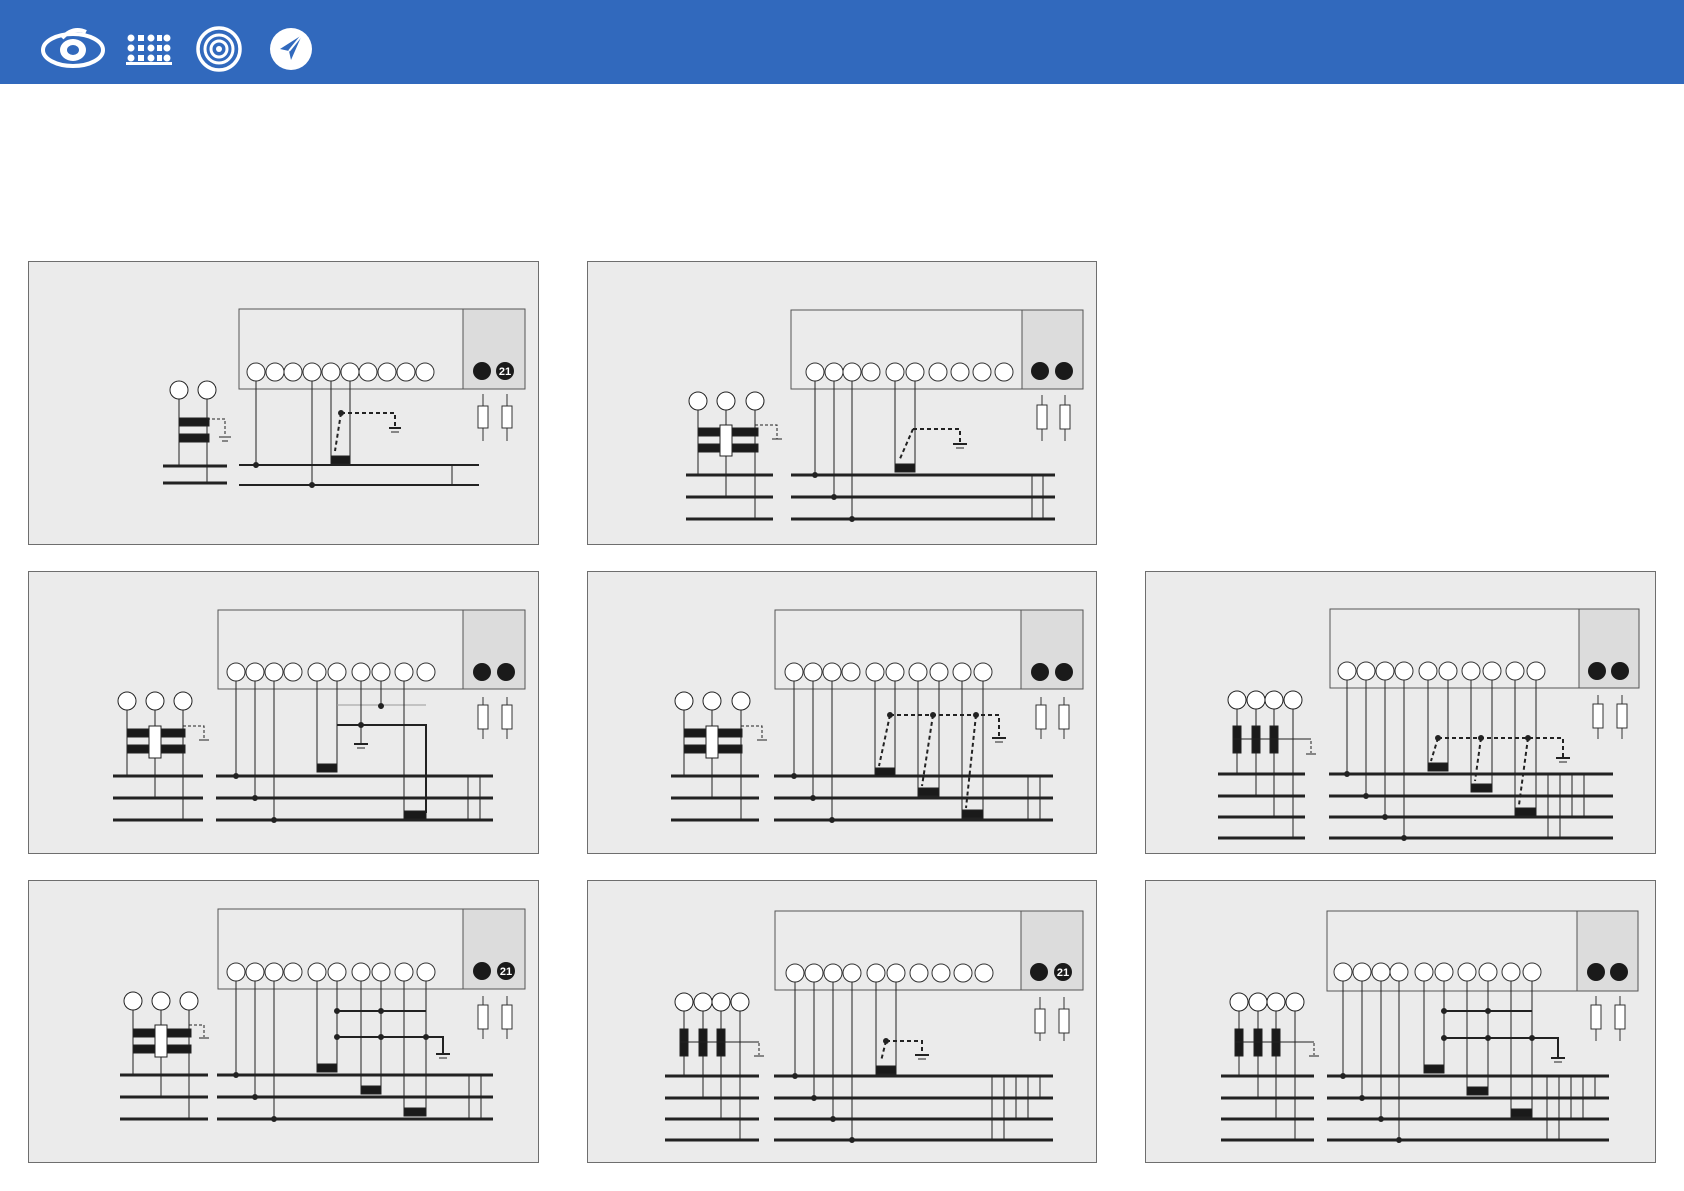 Image resolution: width=1684 pixels, height=1191 pixels. Describe the element at coordinates (283, 712) in the screenshot. I see `wiring-diagram-c` at that location.